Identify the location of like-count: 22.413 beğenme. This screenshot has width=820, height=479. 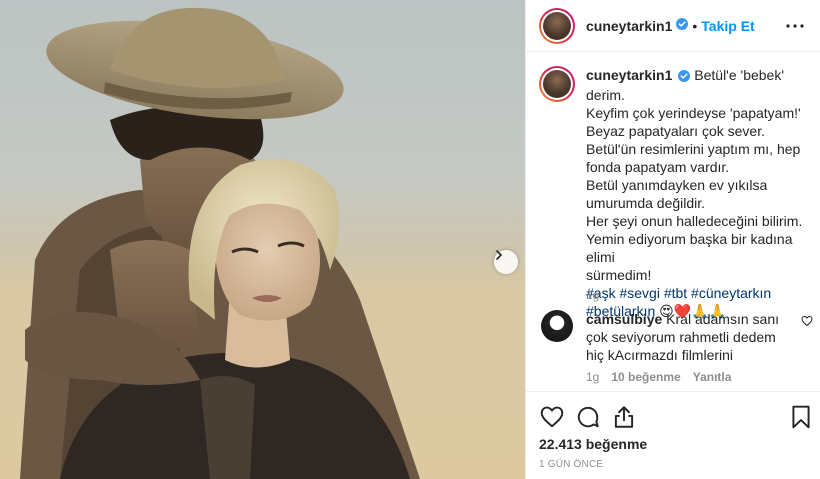
(593, 444).